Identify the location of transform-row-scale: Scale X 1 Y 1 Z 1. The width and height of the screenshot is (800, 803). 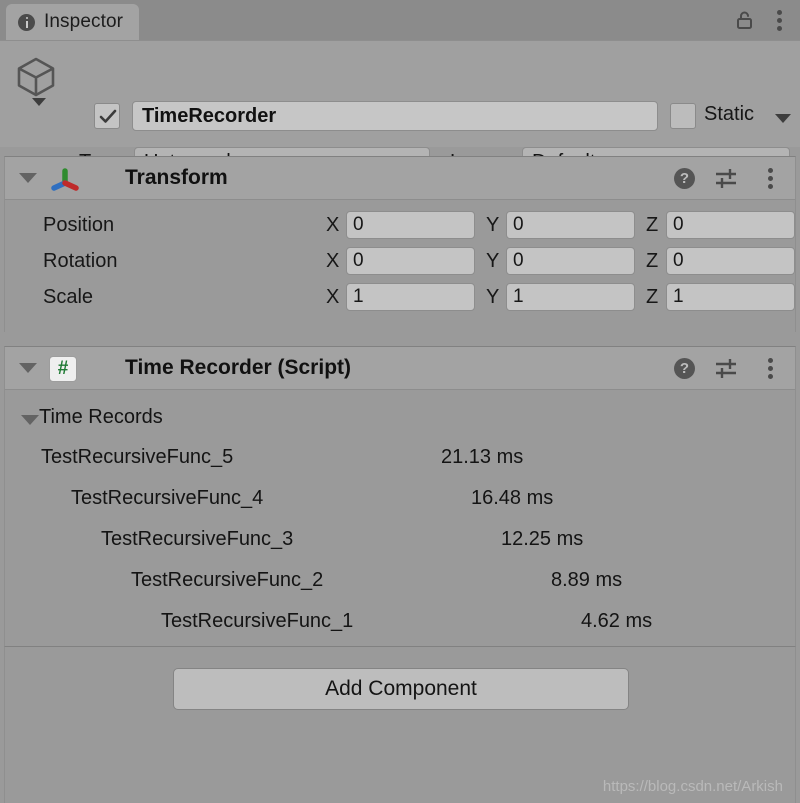
(400, 298).